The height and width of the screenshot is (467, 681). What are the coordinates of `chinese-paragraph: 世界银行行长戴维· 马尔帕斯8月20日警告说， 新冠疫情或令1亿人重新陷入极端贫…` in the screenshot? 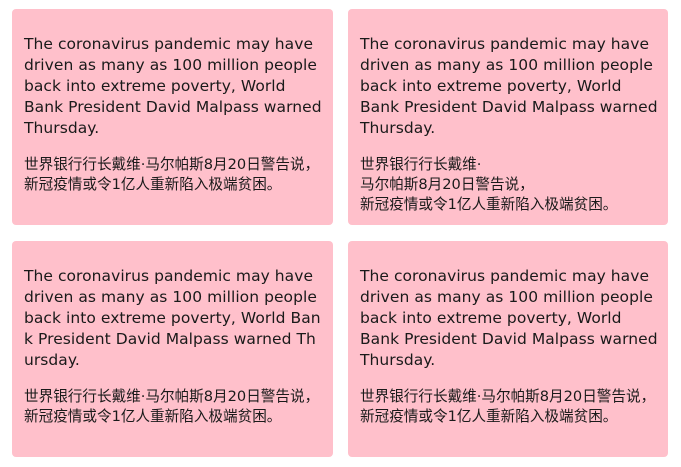 It's located at (509, 185).